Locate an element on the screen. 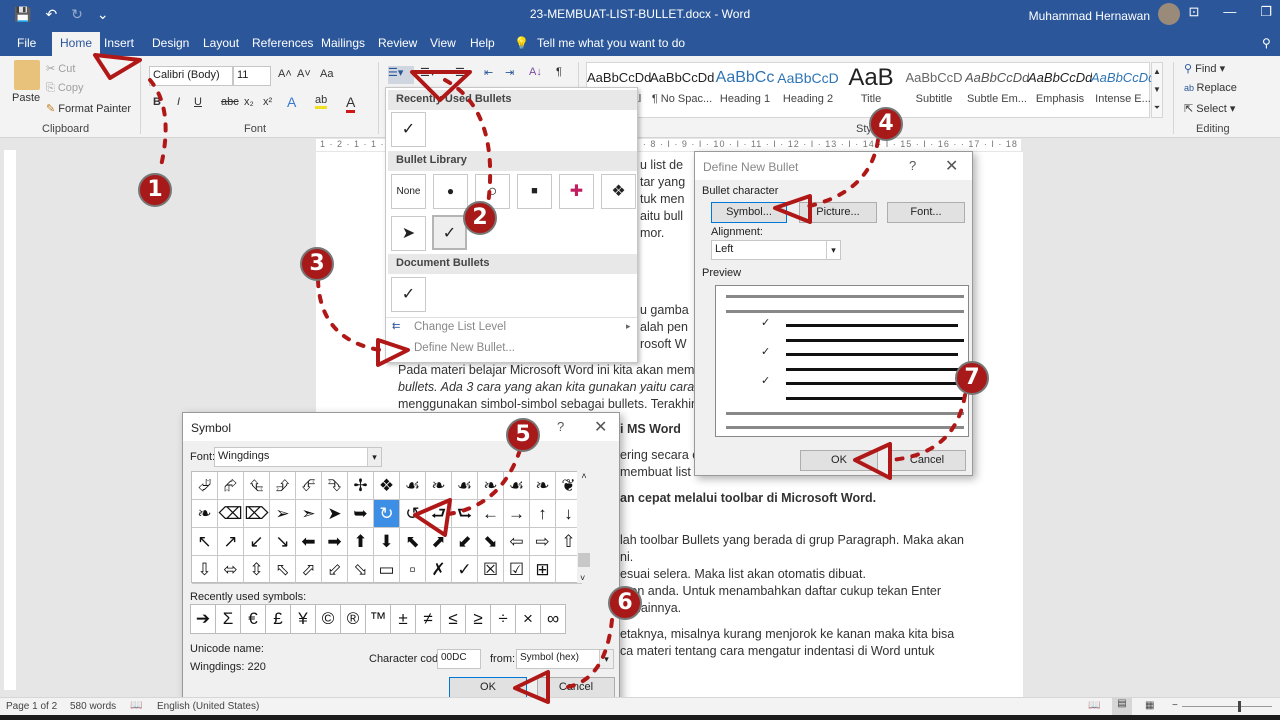  symbol-cell: ⬅ is located at coordinates (309, 542).